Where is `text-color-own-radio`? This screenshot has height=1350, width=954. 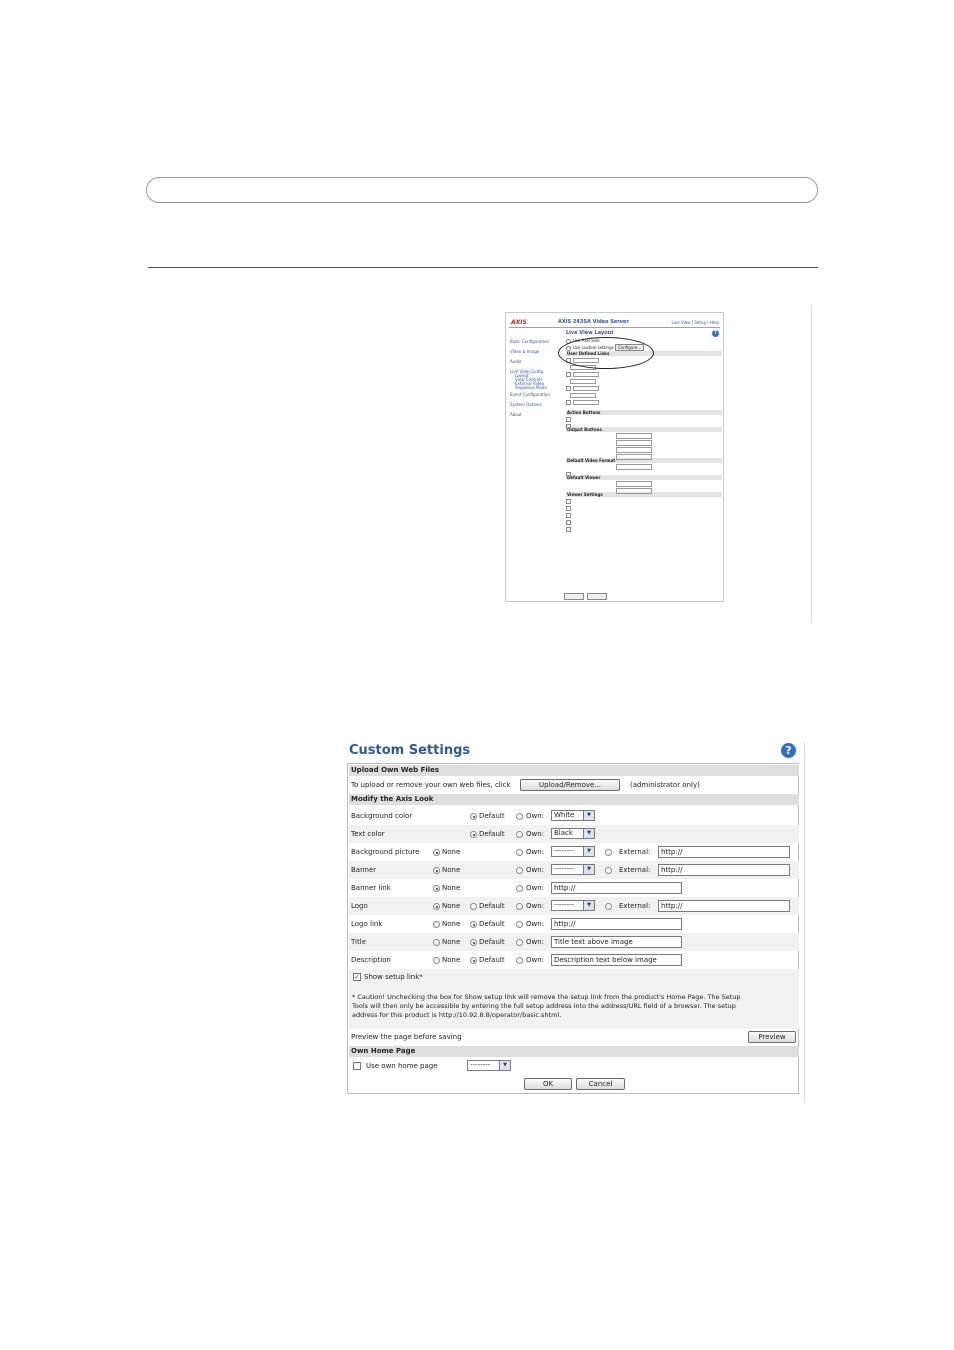
text-color-own-radio is located at coordinates (519, 834).